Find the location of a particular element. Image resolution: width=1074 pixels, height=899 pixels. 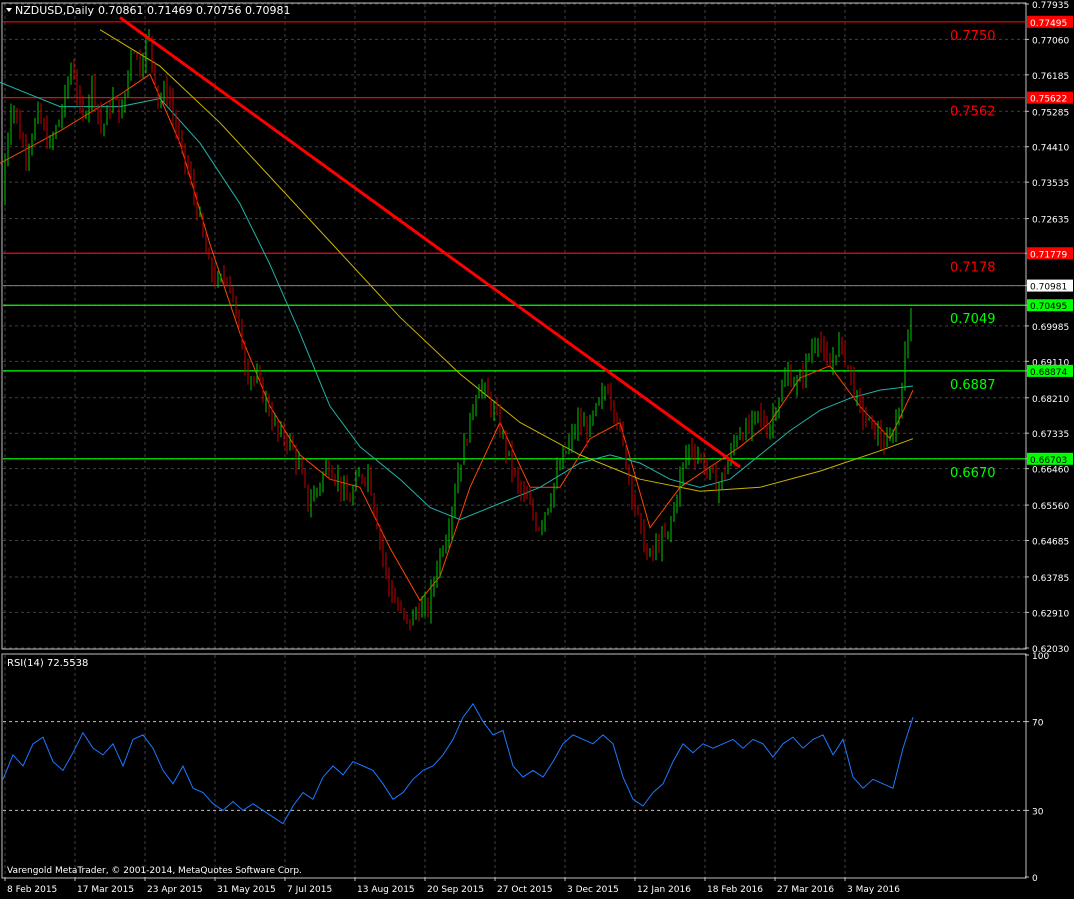

price-tick-label: 0.66460 is located at coordinates (1050, 471).